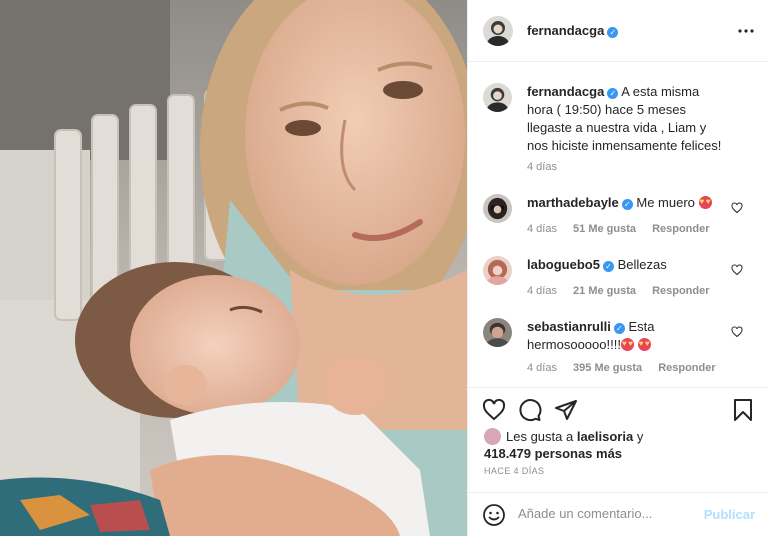  Describe the element at coordinates (563, 264) in the screenshot. I see `comment-username: laboguebo5` at that location.